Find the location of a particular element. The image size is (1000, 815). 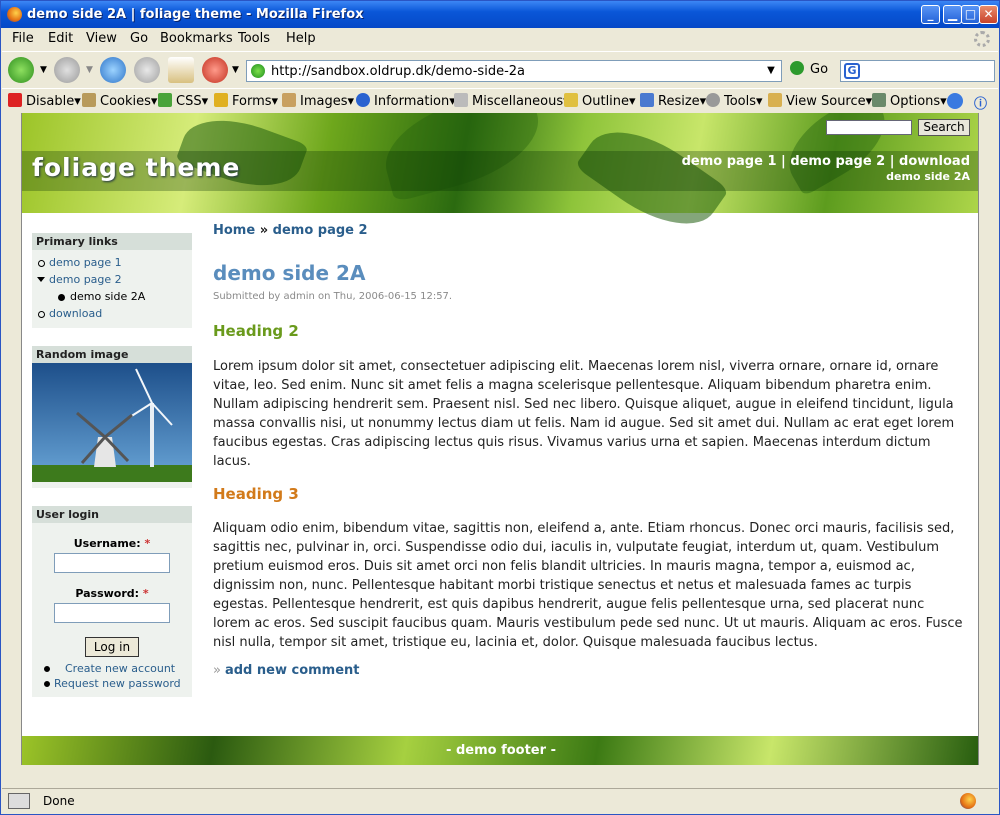

login-button: Log in is located at coordinates (112, 647).